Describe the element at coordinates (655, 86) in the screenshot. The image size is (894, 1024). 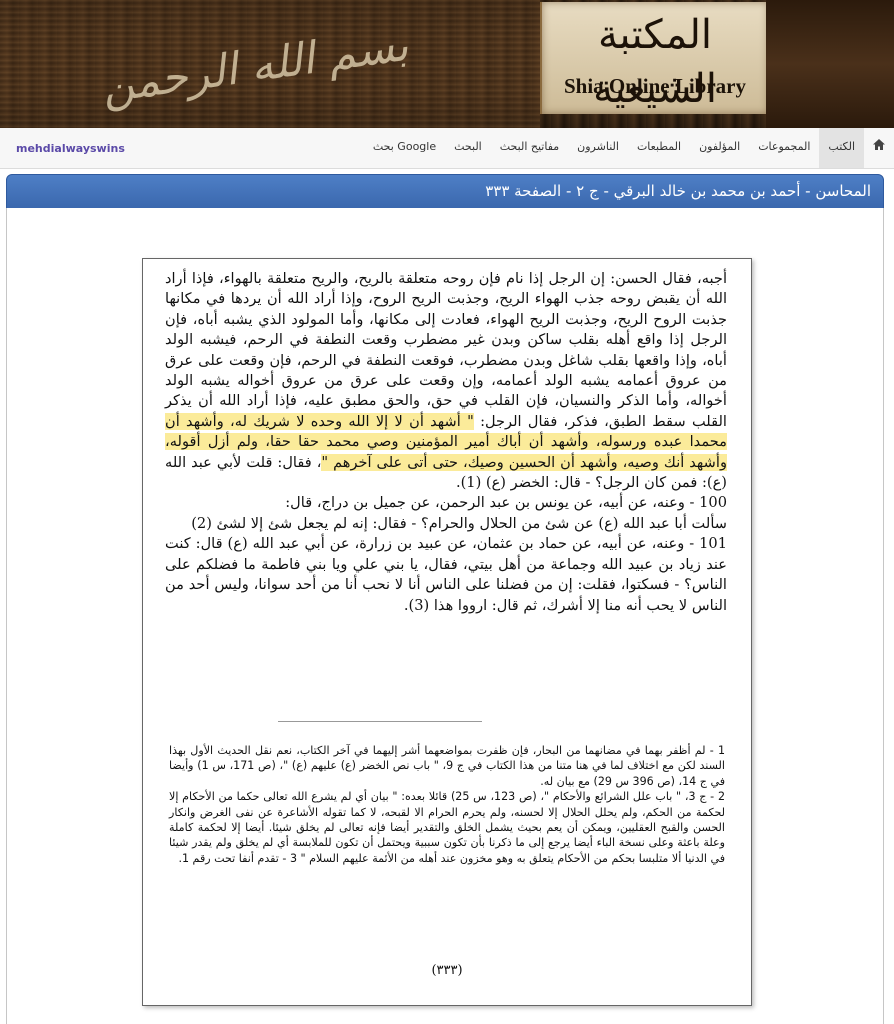
I see `logo-english: Shia Online Library` at that location.